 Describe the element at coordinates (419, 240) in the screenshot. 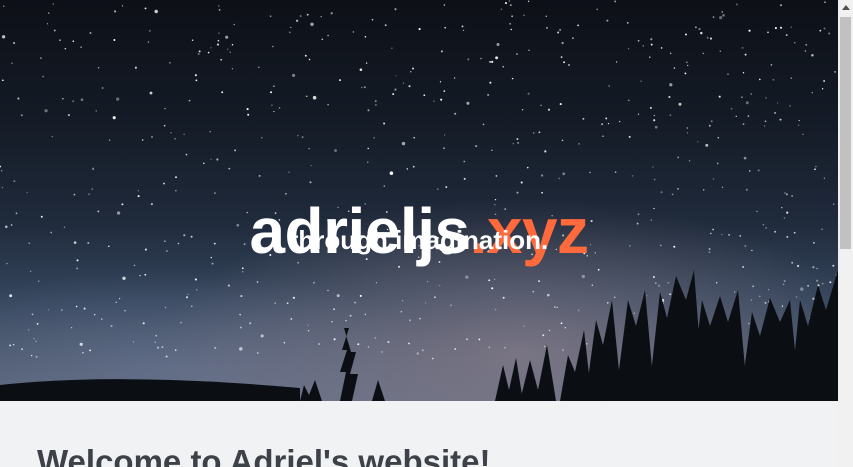

I see `tagline: through imagination.` at that location.